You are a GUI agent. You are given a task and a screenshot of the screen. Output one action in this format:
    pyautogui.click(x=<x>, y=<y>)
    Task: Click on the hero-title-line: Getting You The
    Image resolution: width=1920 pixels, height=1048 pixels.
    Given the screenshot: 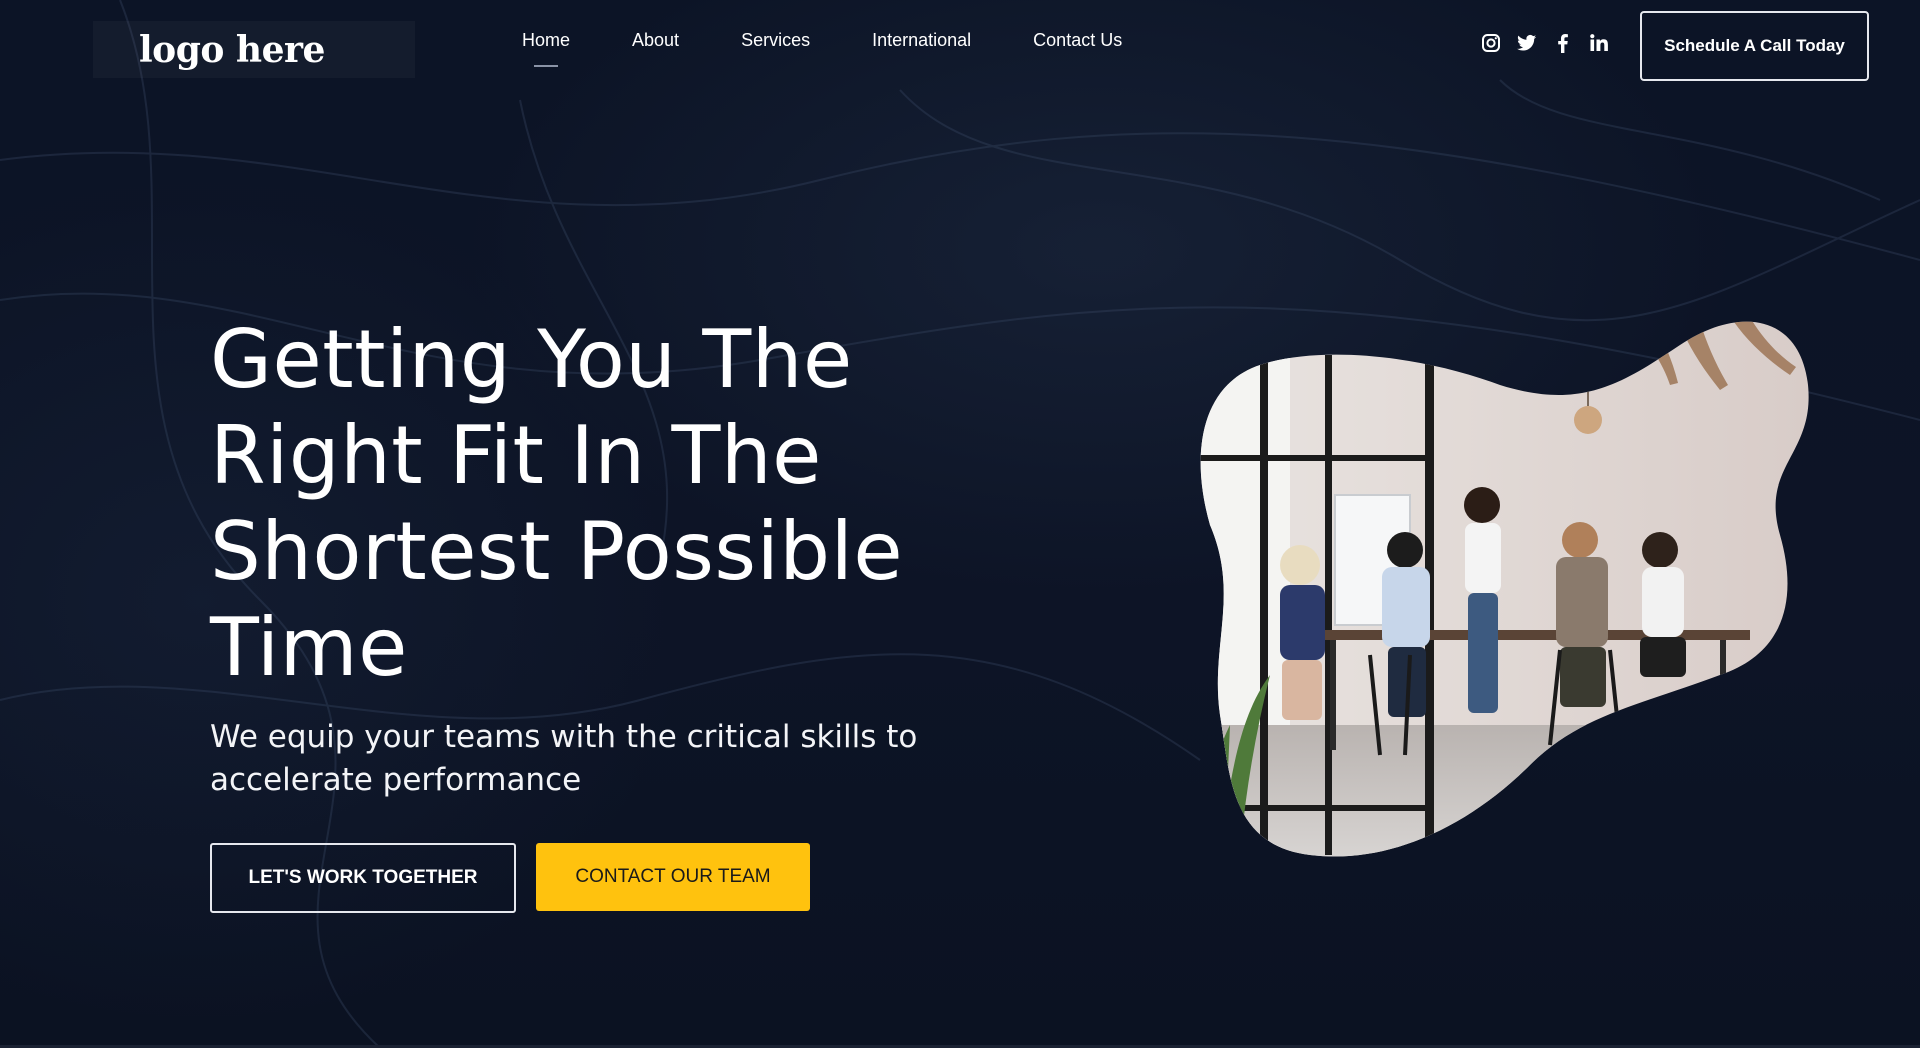 What is the action you would take?
    pyautogui.click(x=531, y=359)
    